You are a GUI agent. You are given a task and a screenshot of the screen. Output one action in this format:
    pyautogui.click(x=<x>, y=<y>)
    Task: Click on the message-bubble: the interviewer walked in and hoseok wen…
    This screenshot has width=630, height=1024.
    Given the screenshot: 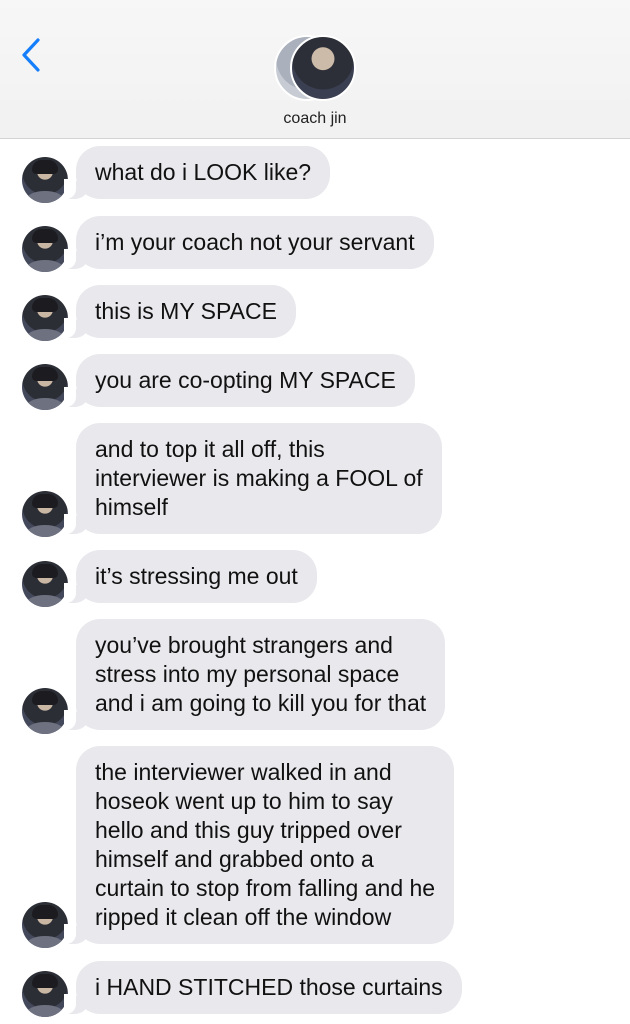 What is the action you would take?
    pyautogui.click(x=259, y=845)
    